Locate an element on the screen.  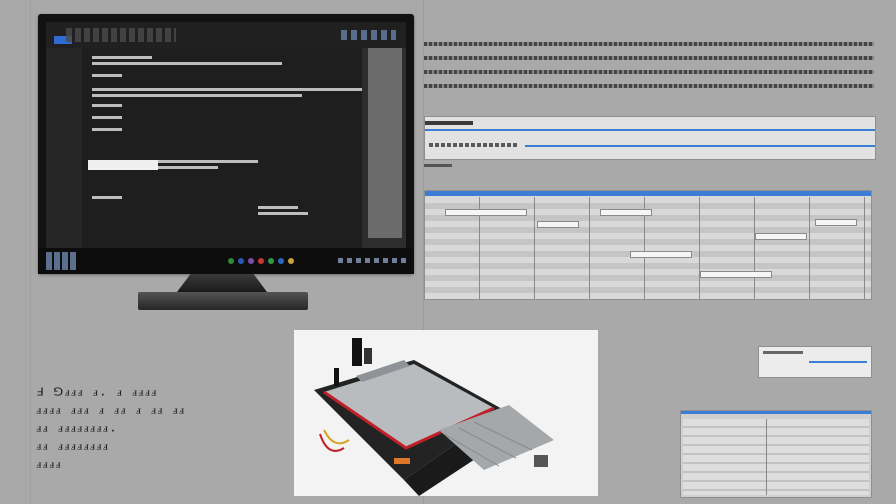
window-accent-bar is located at coordinates (650, 130).